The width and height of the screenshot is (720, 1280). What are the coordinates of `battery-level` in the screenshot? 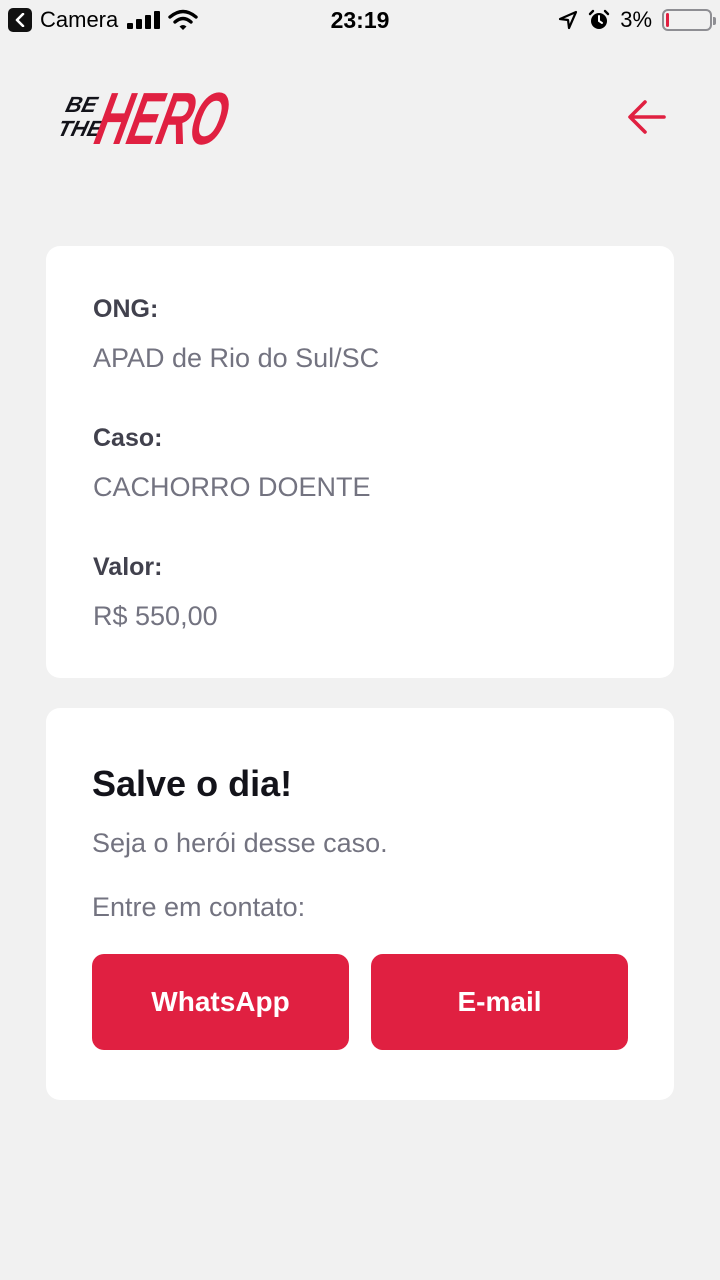 It's located at (667, 20).